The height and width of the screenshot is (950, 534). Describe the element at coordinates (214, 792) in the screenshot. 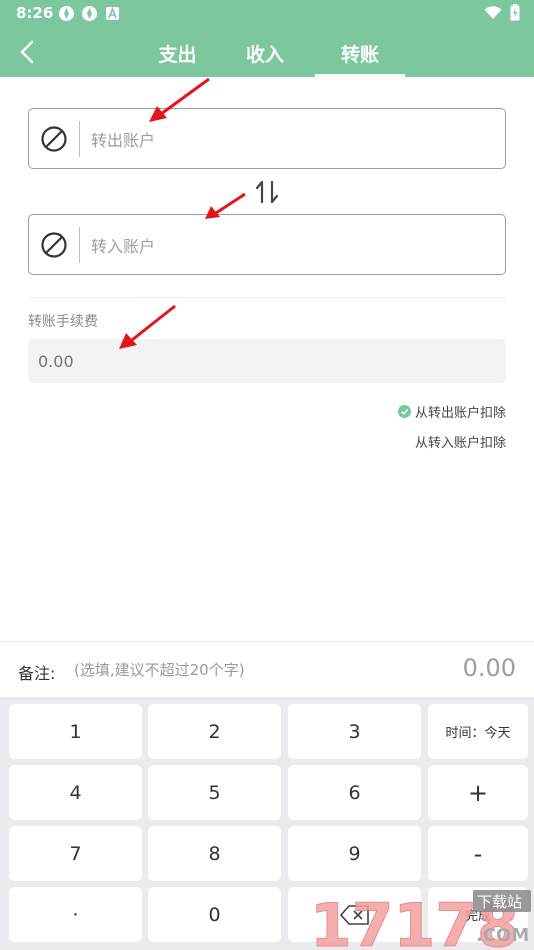

I see `key-5: 5` at that location.